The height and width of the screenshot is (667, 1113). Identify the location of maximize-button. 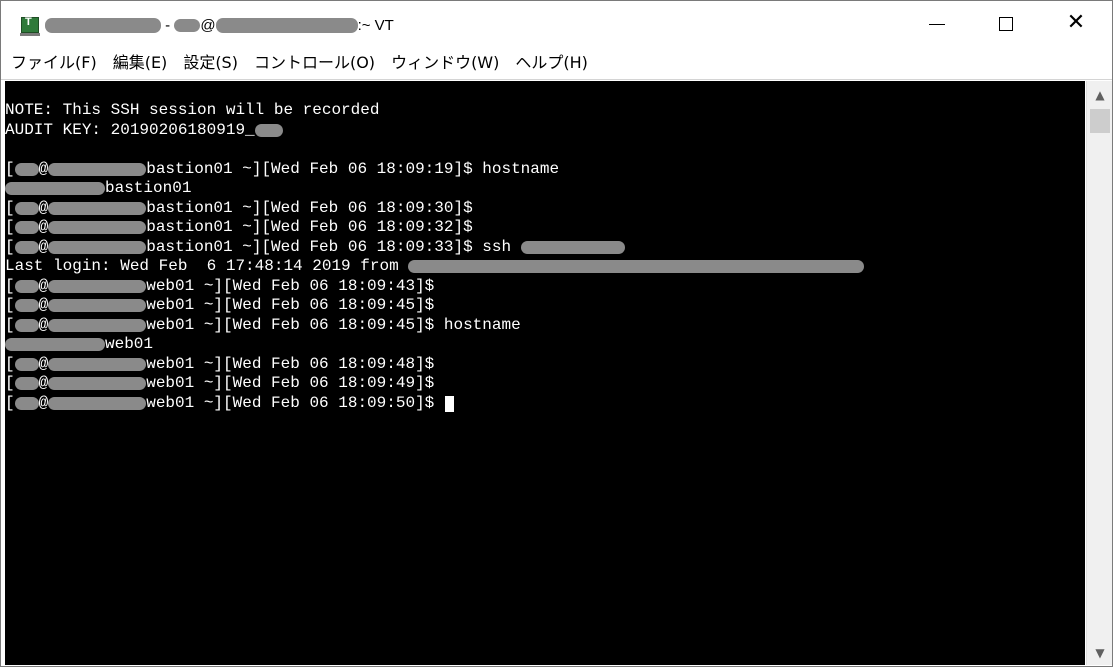
(1006, 24).